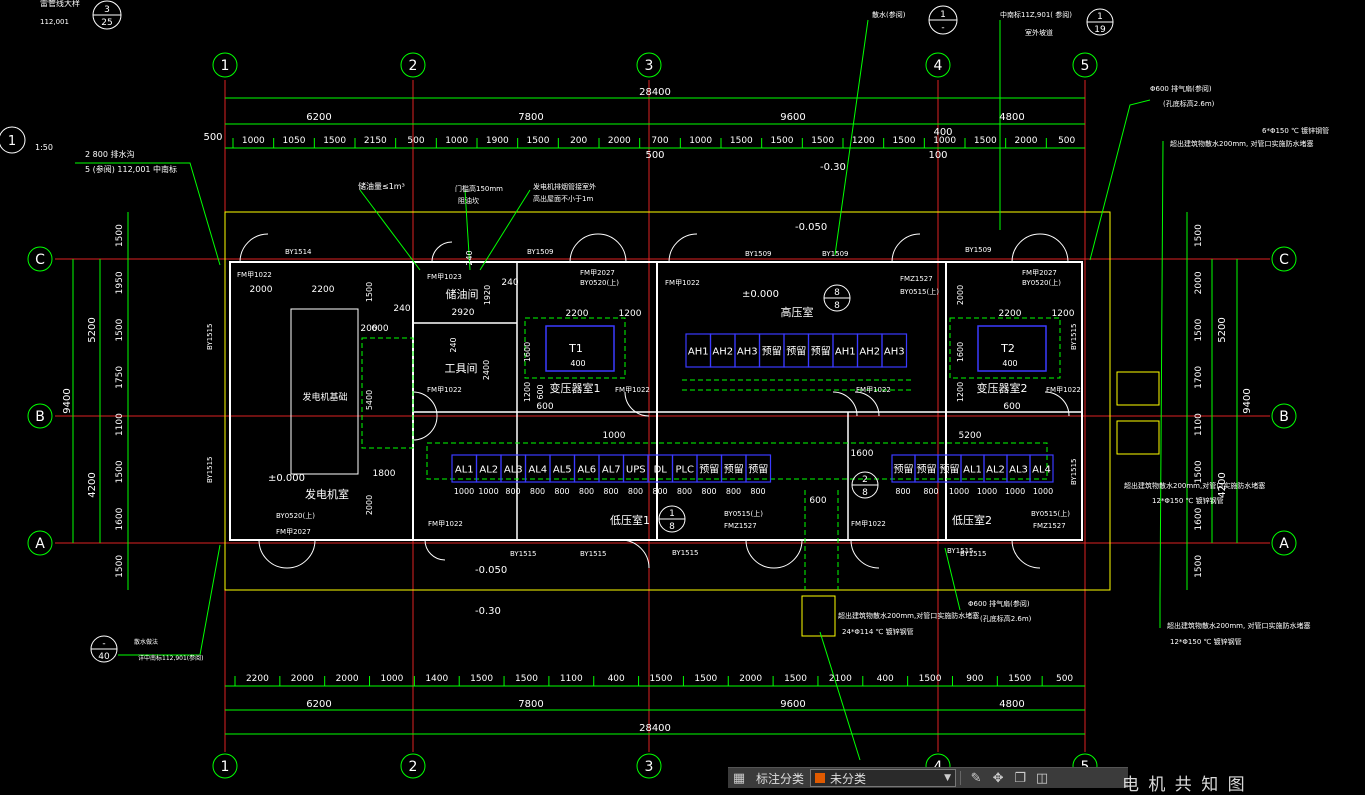 The width and height of the screenshot is (1365, 795). I want to click on axis-label-5-top: 5, so click(1085, 66).